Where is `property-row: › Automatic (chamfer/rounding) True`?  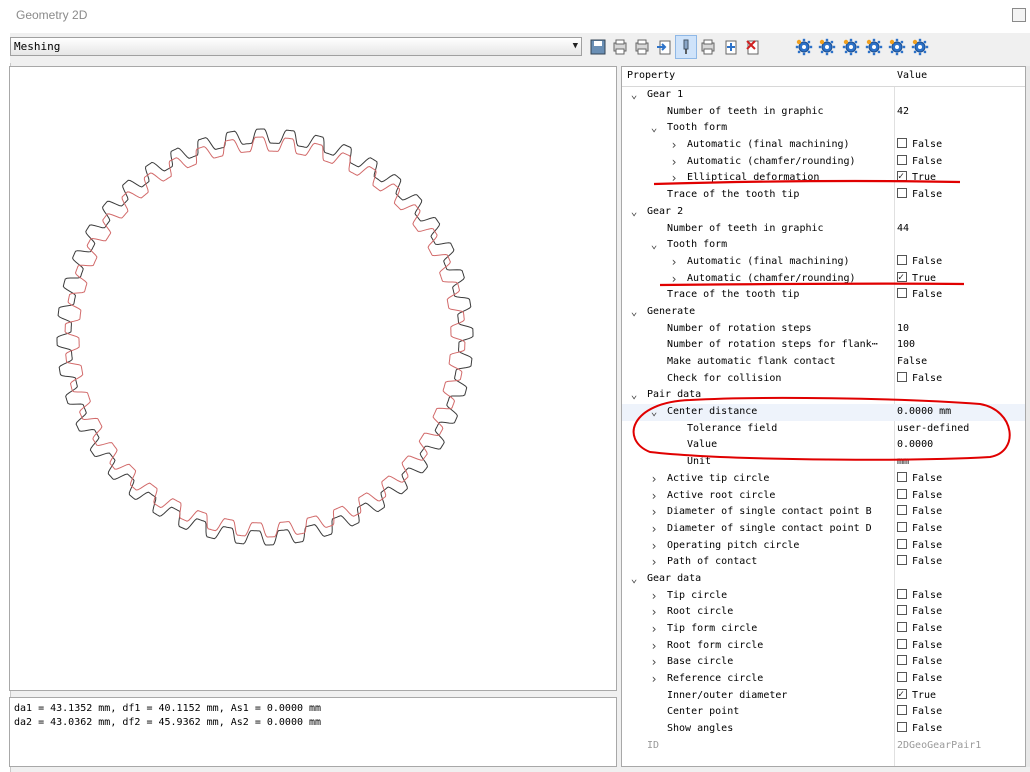
property-row: › Automatic (chamfer/rounding) True is located at coordinates (823, 279).